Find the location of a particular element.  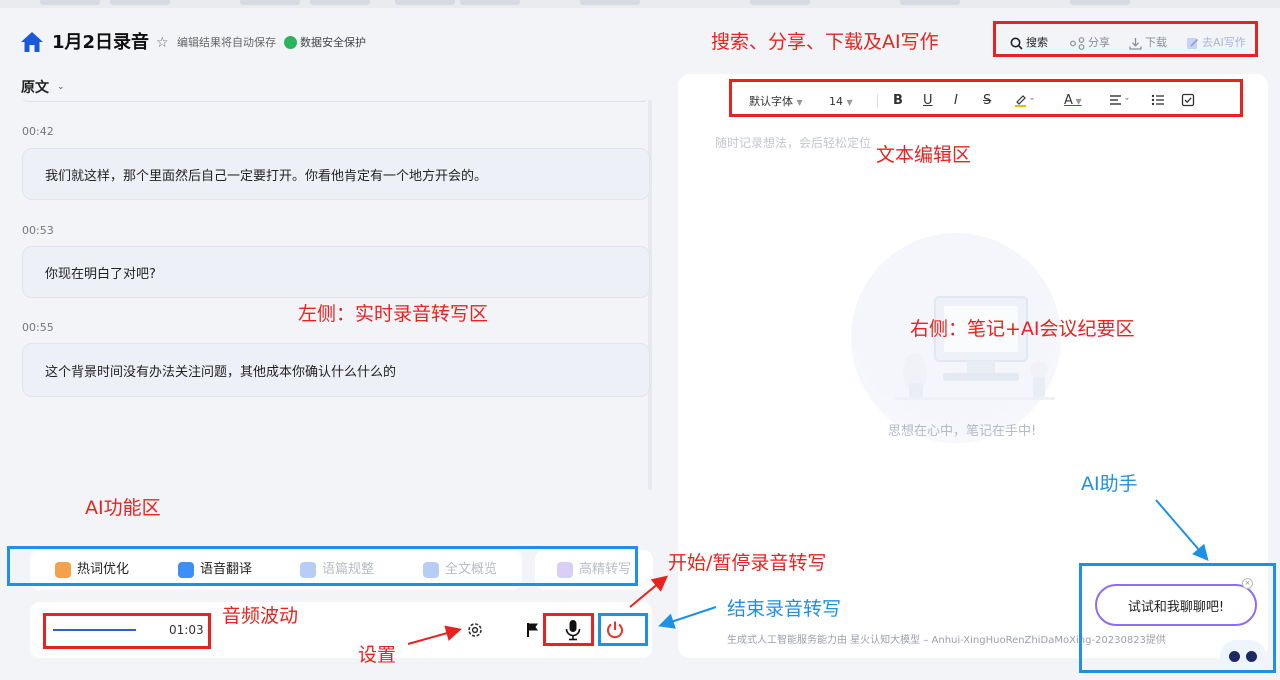

annotation-audio-wave: 音频波动 is located at coordinates (260, 616).